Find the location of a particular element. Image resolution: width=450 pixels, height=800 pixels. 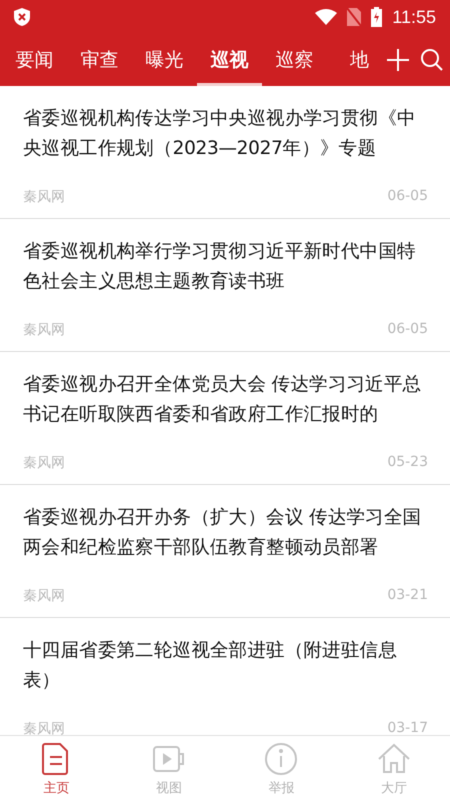

article-title: 省委巡视办召开全体党员大会 传达学习习近平总书记在听取陕西省委和省政府工作汇报时的 is located at coordinates (225, 408).